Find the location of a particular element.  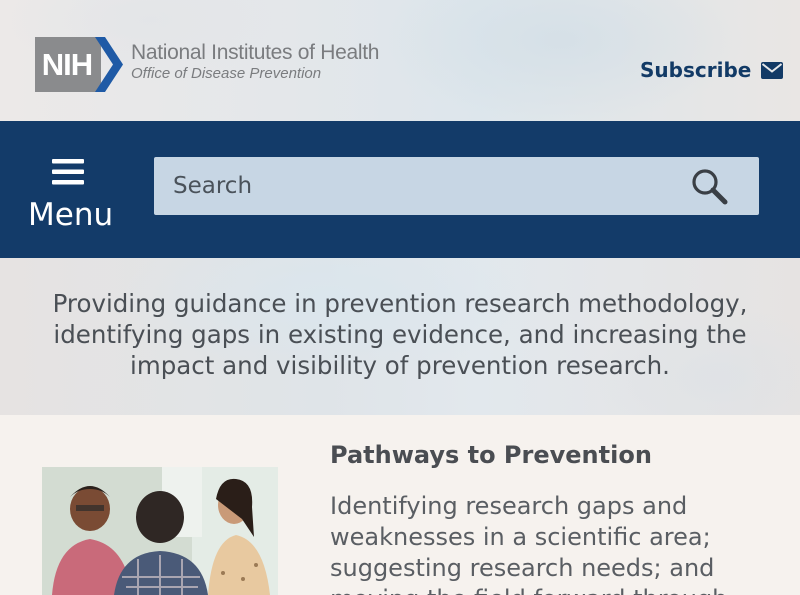

search-box is located at coordinates (456, 186).